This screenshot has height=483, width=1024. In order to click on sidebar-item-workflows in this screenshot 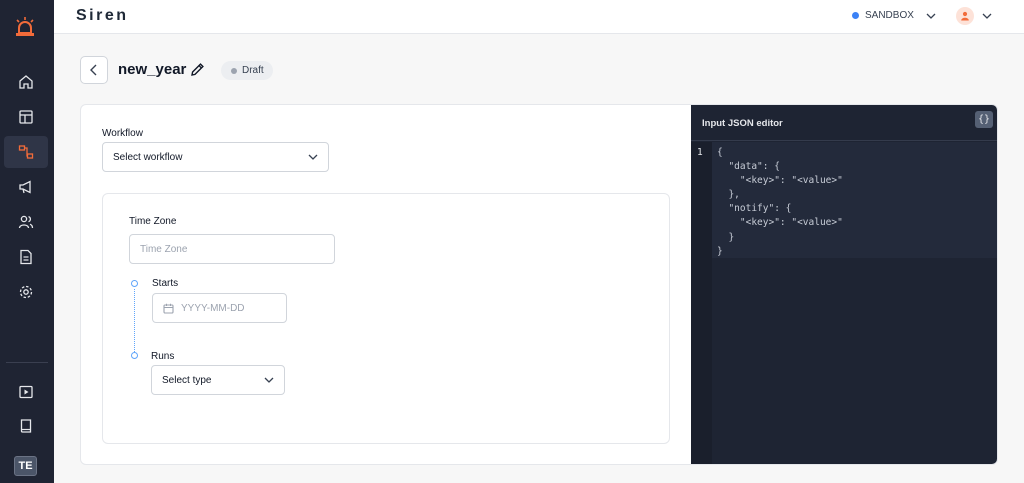, I will do `click(26, 152)`.